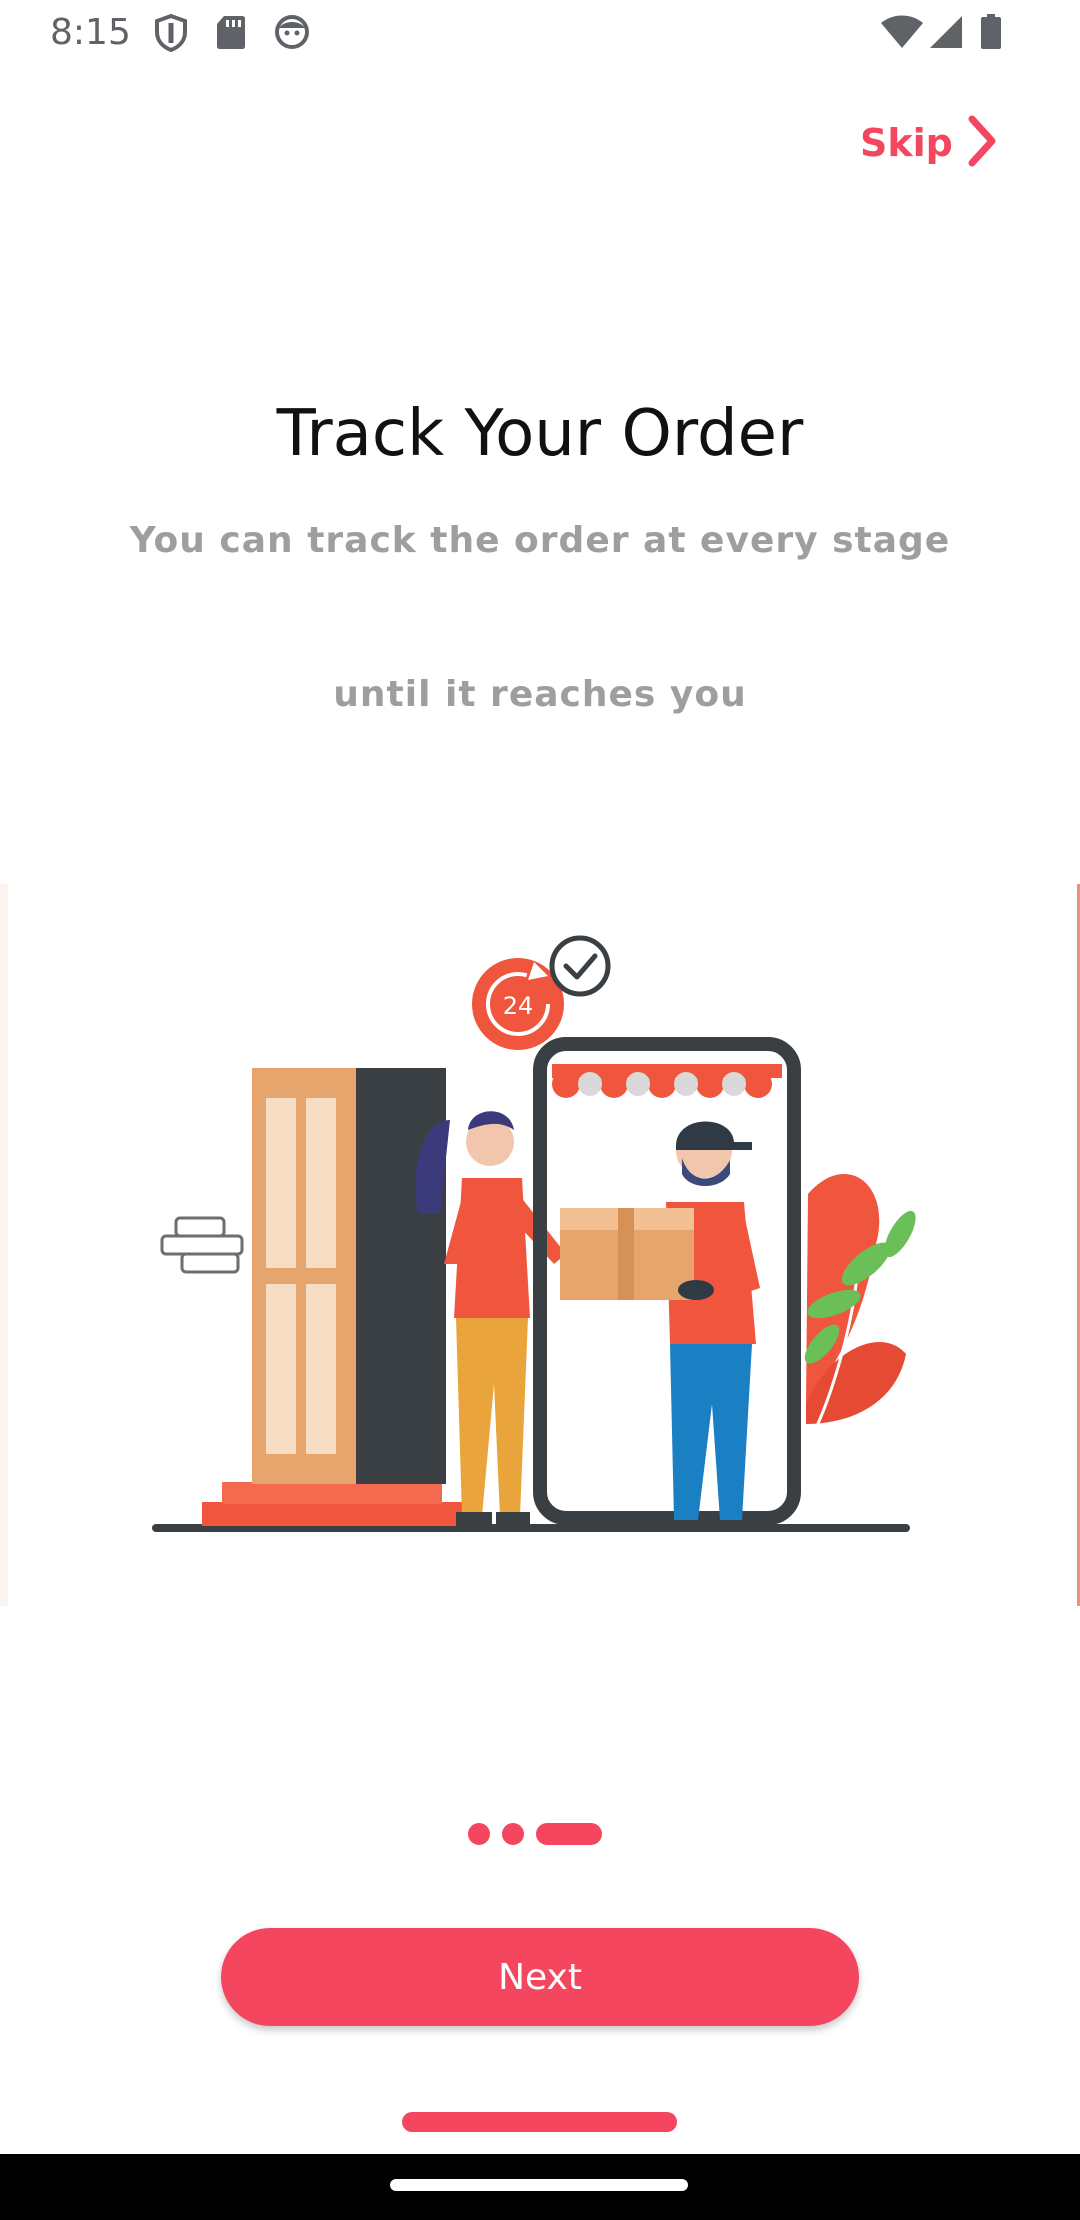  What do you see at coordinates (231, 34) in the screenshot?
I see `sd-card-icon` at bounding box center [231, 34].